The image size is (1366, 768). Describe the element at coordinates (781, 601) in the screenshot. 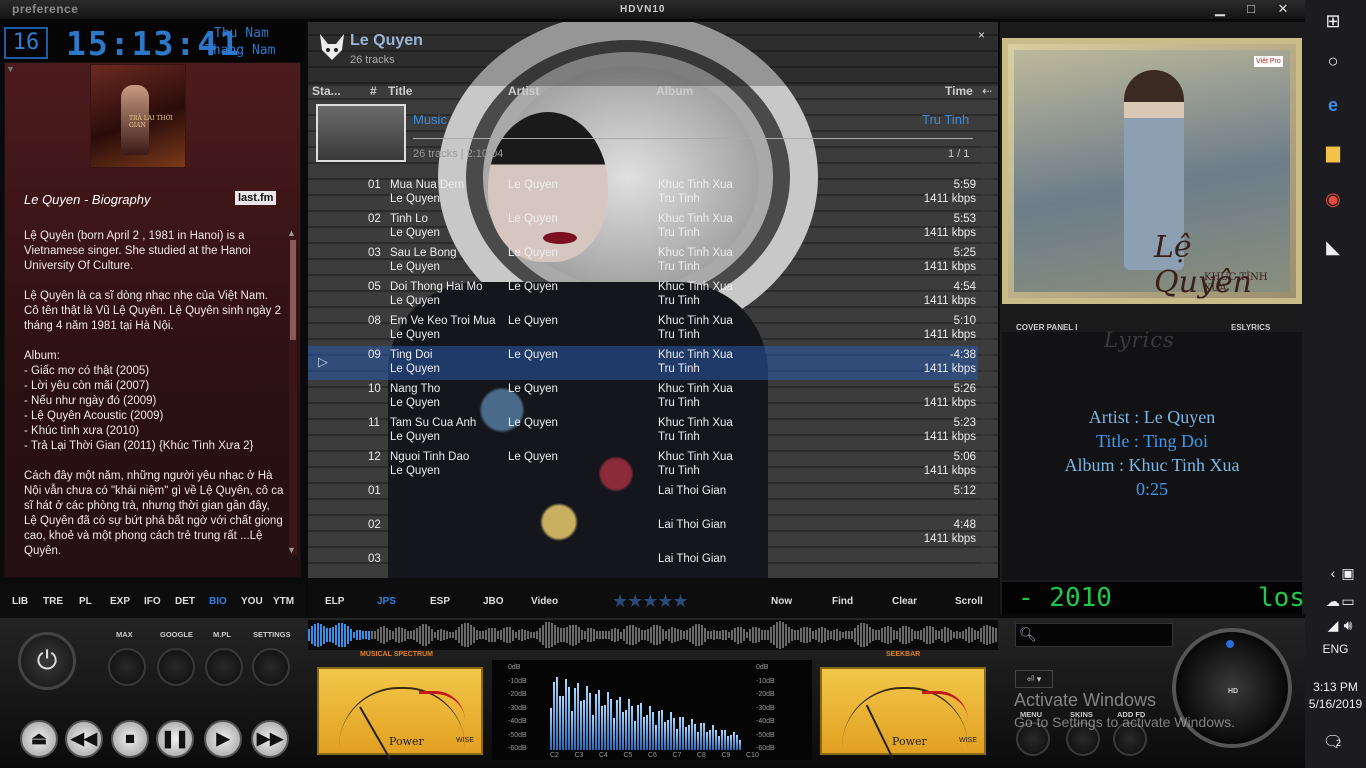

I see `now-button: Now` at that location.